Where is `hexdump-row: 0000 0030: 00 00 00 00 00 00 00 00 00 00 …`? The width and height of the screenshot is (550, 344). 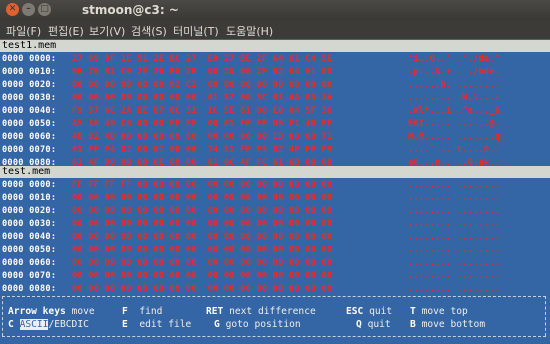 hexdump-row: 0000 0030: 00 00 00 00 00 00 00 00 00 00 … is located at coordinates (275, 224).